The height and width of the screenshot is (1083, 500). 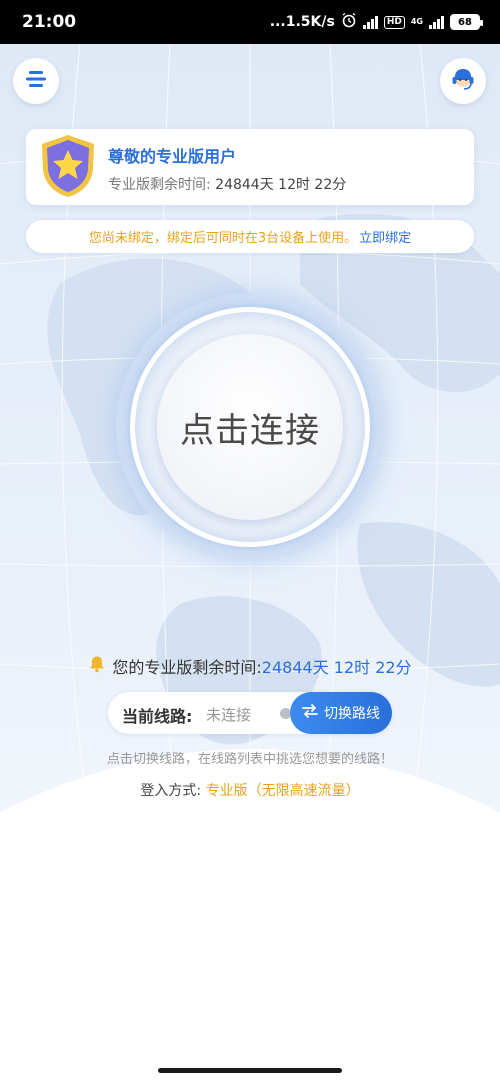 I want to click on route-hint: 点击切换线路，在线路列表中挑选您想要的线路！, so click(x=249, y=759).